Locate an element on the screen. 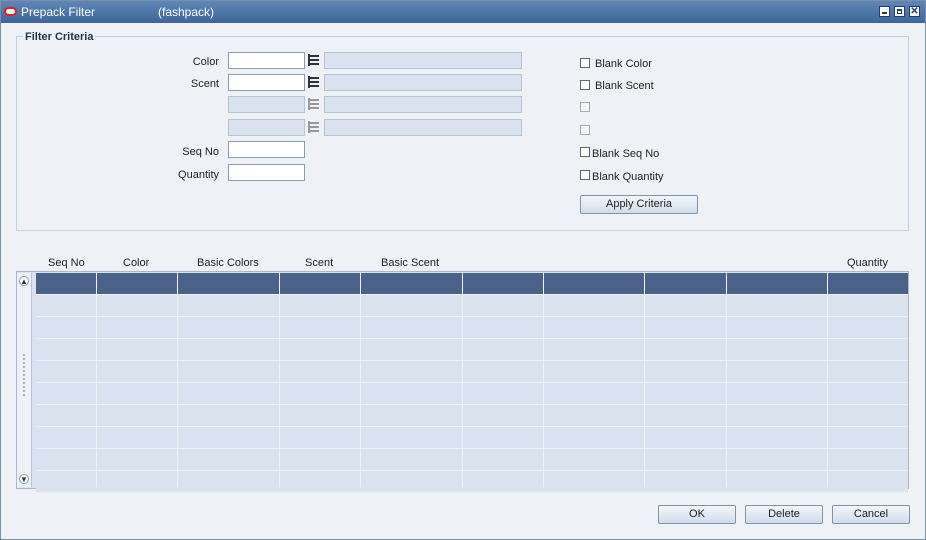  blank-color-label: Blank Color is located at coordinates (623, 64).